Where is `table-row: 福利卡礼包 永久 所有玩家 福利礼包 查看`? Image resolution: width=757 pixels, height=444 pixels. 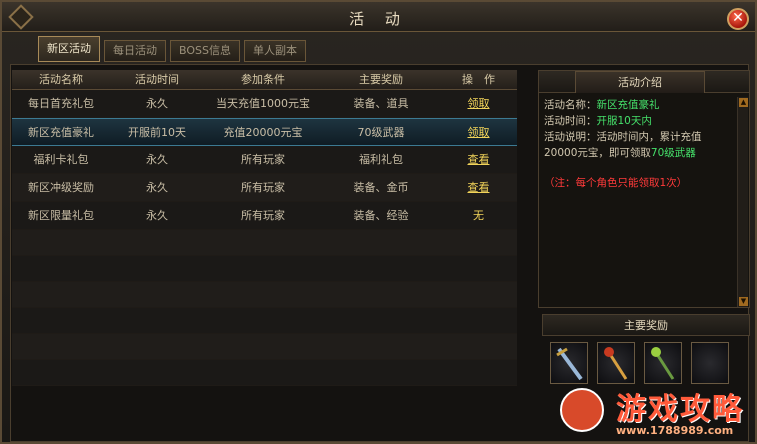 table-row: 福利卡礼包 永久 所有玩家 福利礼包 查看 is located at coordinates (264, 160).